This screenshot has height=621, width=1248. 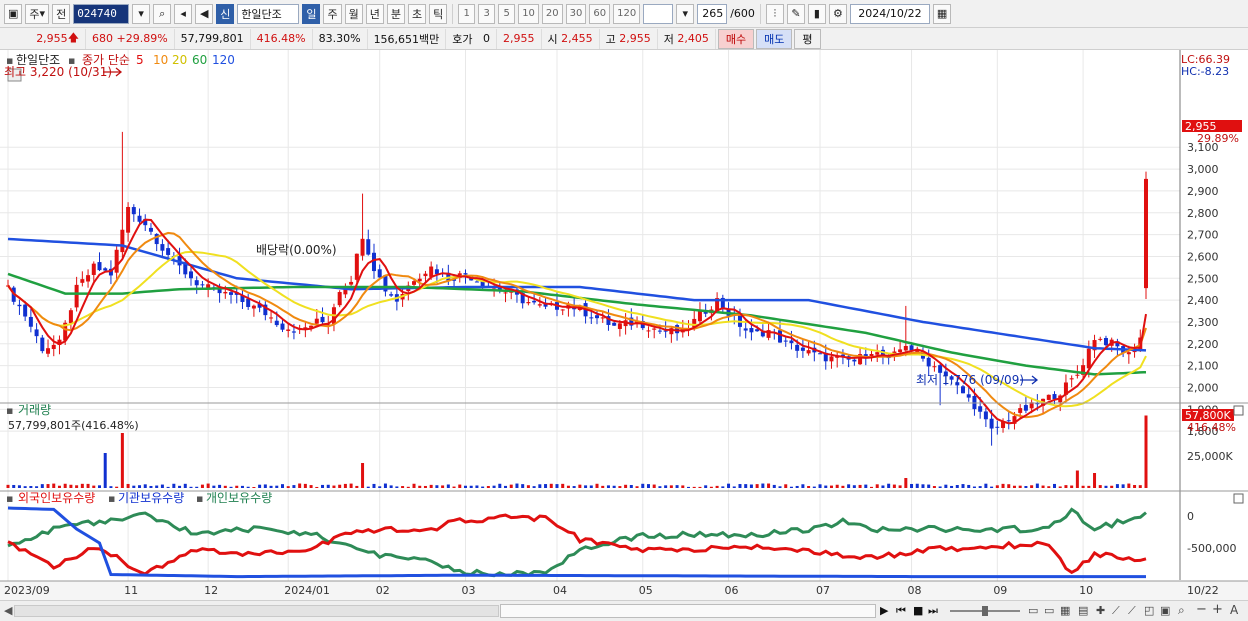 What do you see at coordinates (712, 13) in the screenshot?
I see `count-input: 265` at bounding box center [712, 13].